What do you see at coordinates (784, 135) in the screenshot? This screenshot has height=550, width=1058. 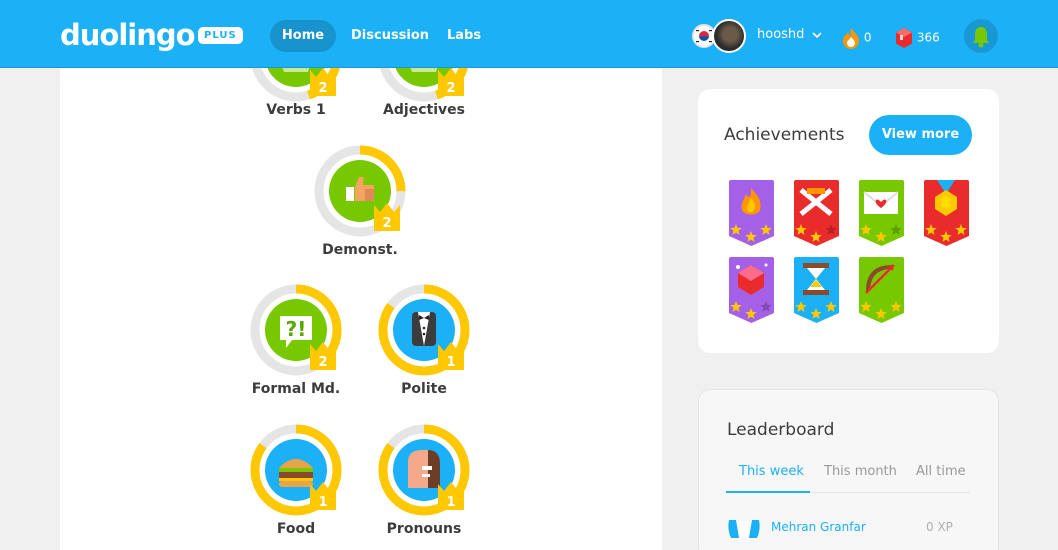 I see `achievements-title: Achievements` at bounding box center [784, 135].